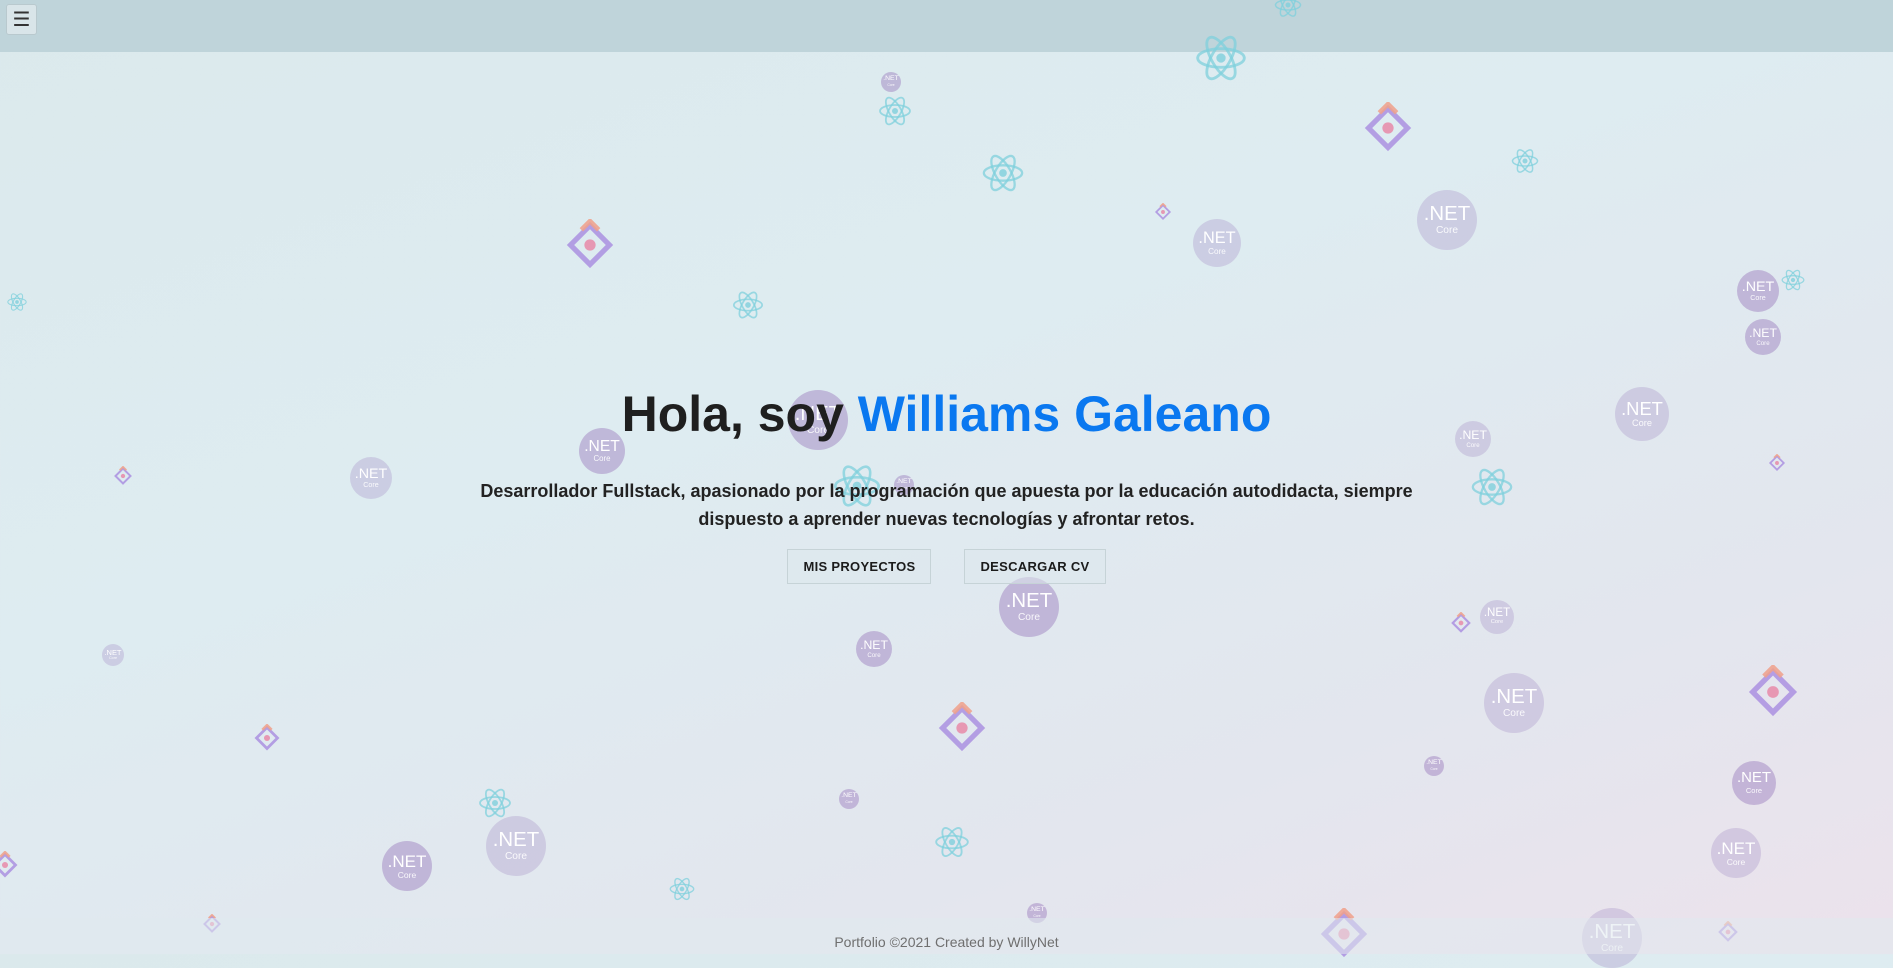  Describe the element at coordinates (739, 414) in the screenshot. I see `hero-greeting: Hola, soy` at that location.